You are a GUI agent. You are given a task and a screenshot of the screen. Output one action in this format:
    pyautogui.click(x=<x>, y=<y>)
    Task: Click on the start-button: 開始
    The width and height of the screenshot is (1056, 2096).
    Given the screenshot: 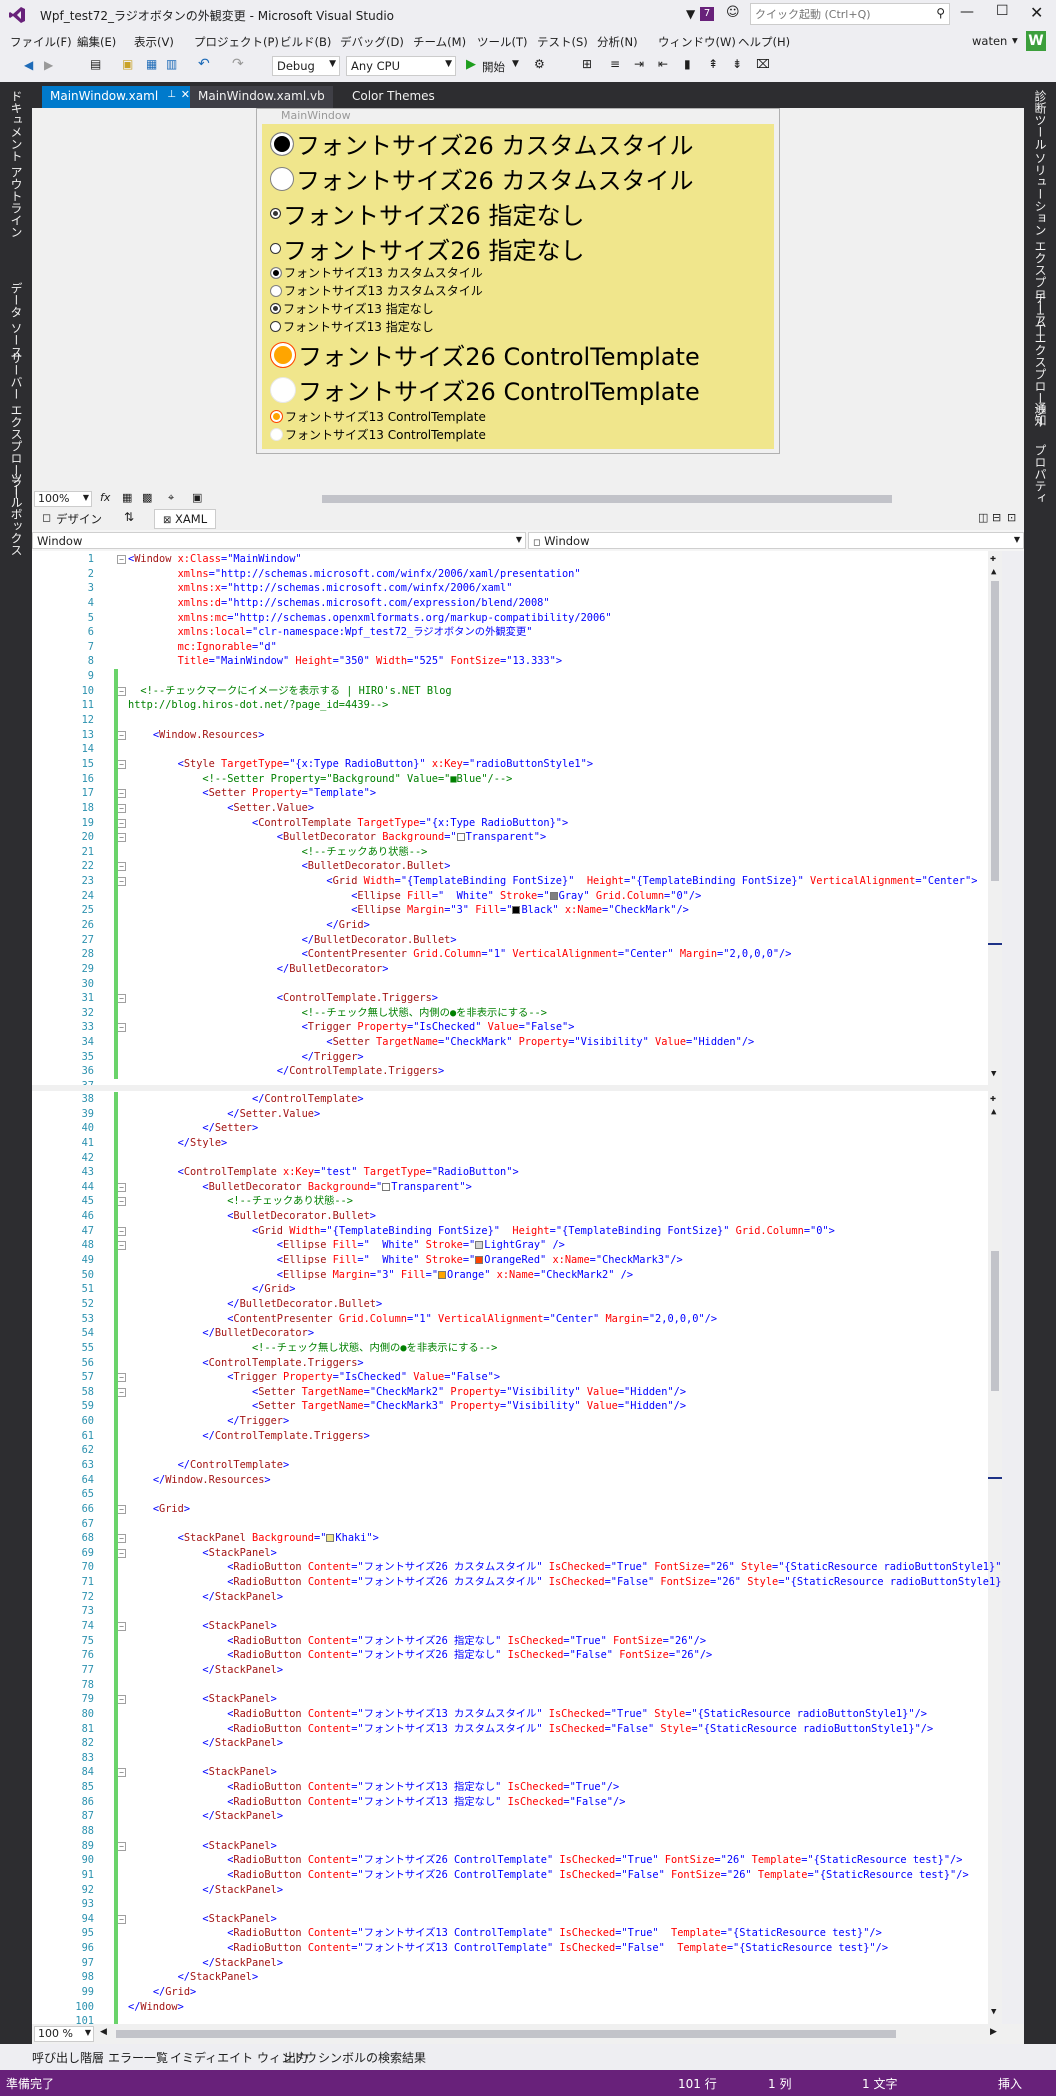 What is the action you would take?
    pyautogui.click(x=493, y=67)
    